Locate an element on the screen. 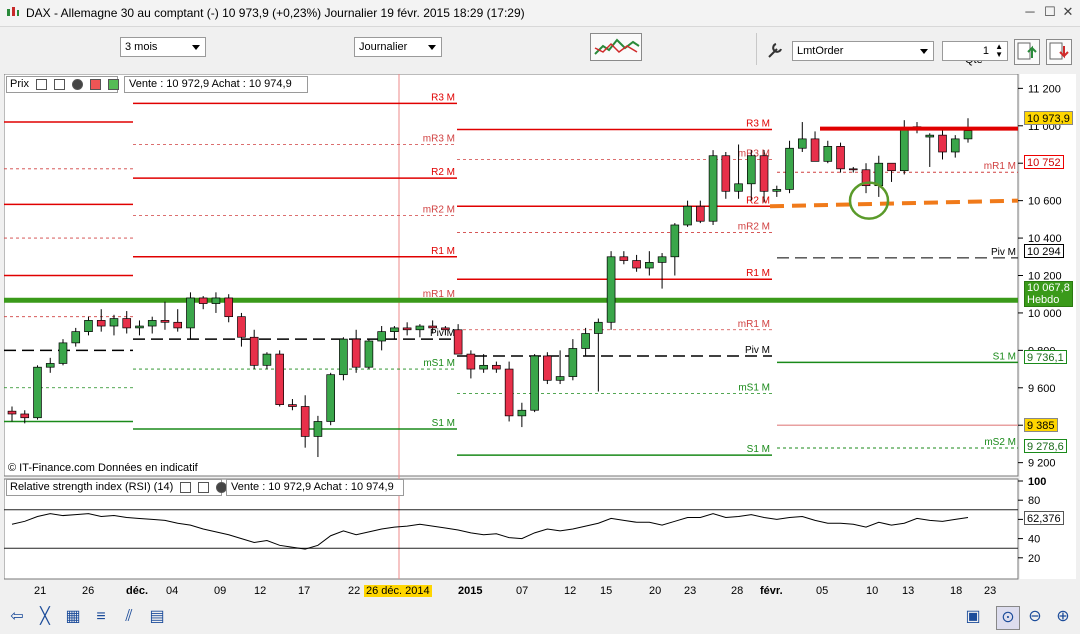 The image size is (1080, 634). sell-order-button is located at coordinates (1059, 52).